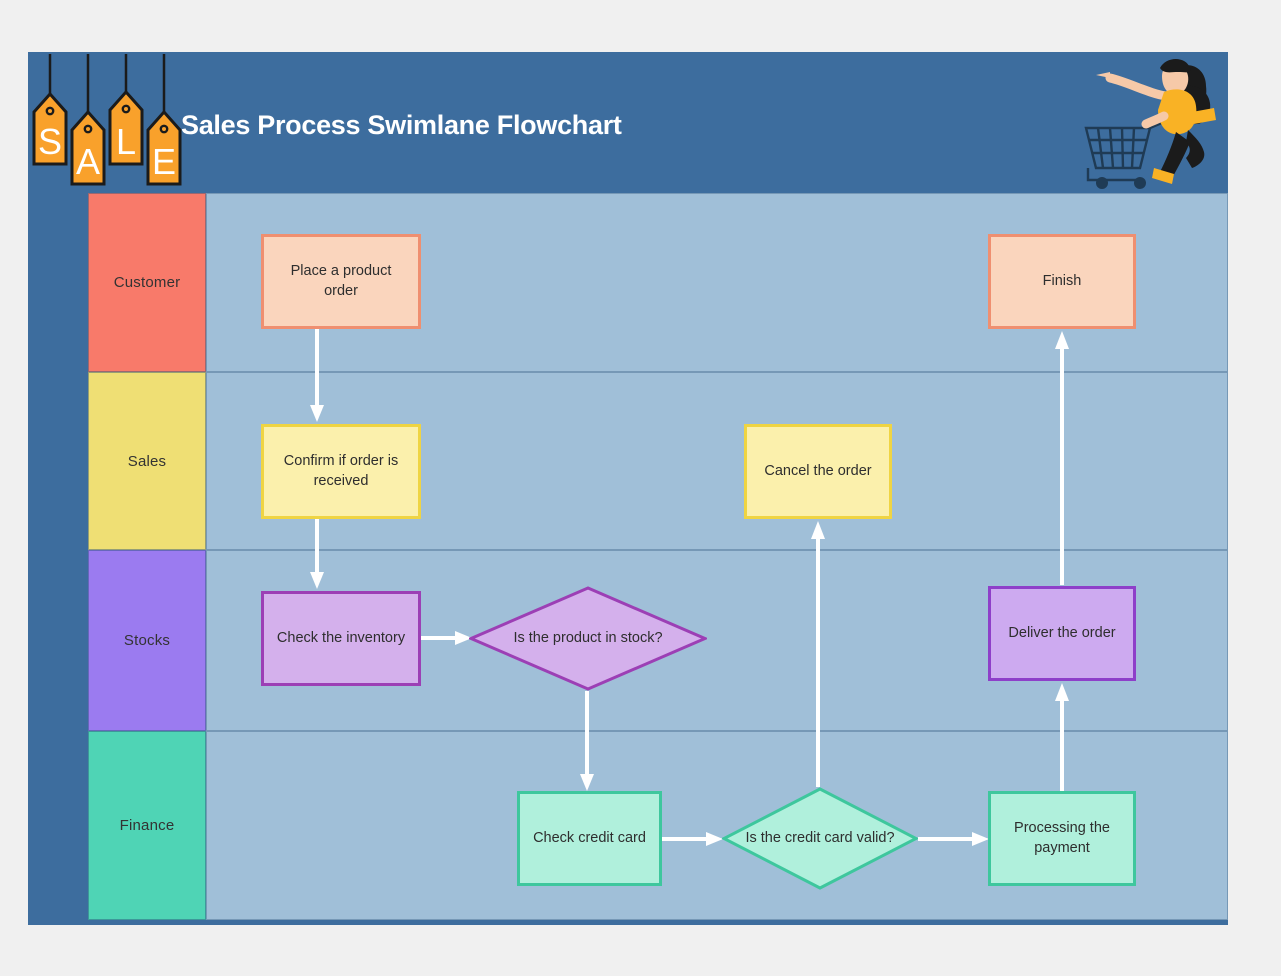 Image resolution: width=1281 pixels, height=976 pixels. I want to click on woman-riding-shopping-cart-icon, so click(1154, 121).